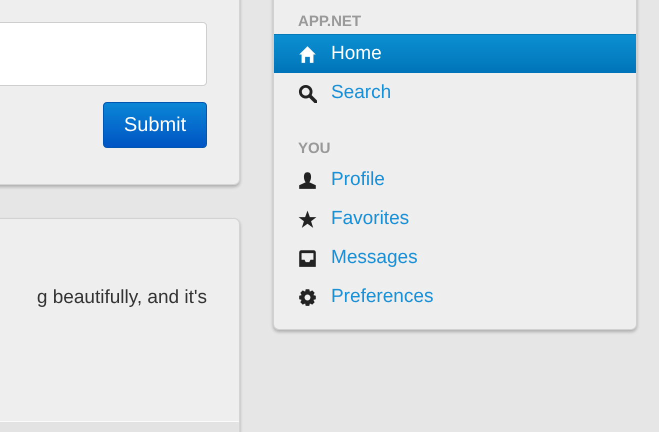 Image resolution: width=659 pixels, height=432 pixels. I want to click on nav-item: Profile, so click(455, 180).